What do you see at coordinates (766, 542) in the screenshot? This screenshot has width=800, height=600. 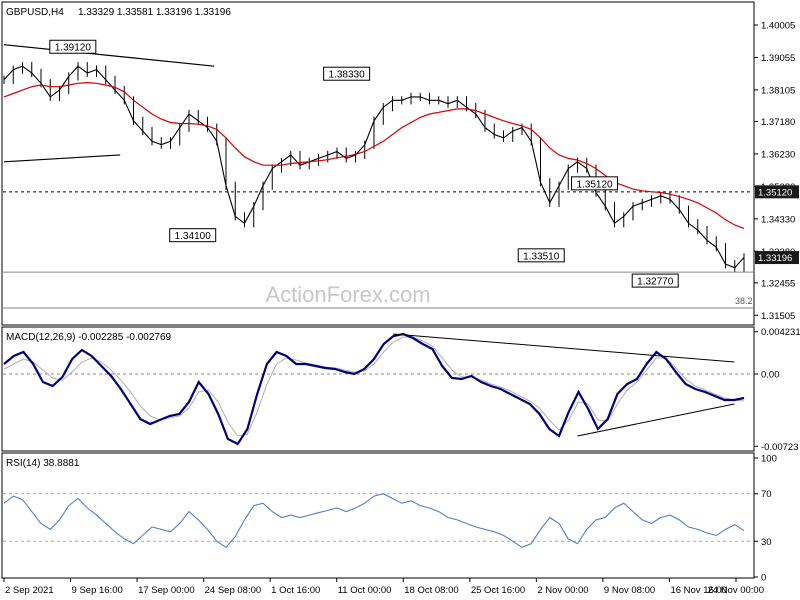 I see `rsi-axis-label: 30` at bounding box center [766, 542].